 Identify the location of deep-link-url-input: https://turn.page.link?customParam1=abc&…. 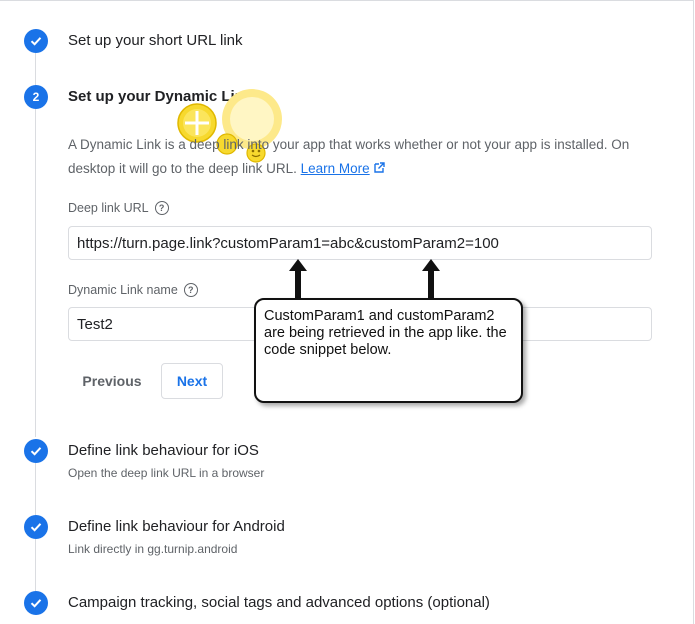
(360, 243).